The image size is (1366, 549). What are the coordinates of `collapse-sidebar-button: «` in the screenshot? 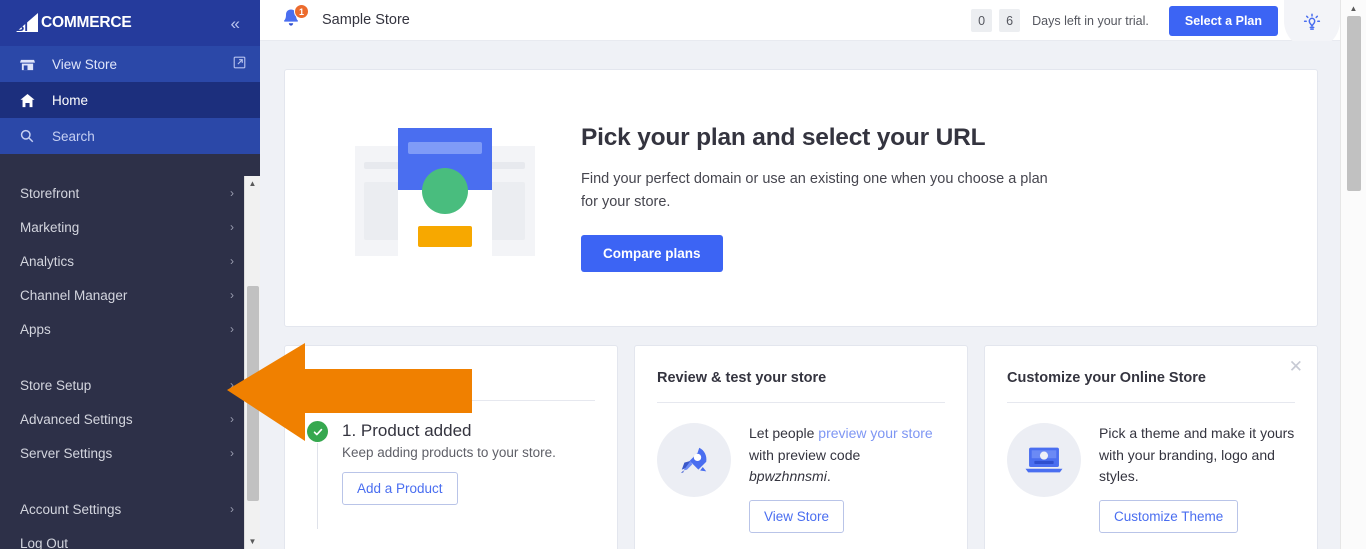 It's located at (235, 23).